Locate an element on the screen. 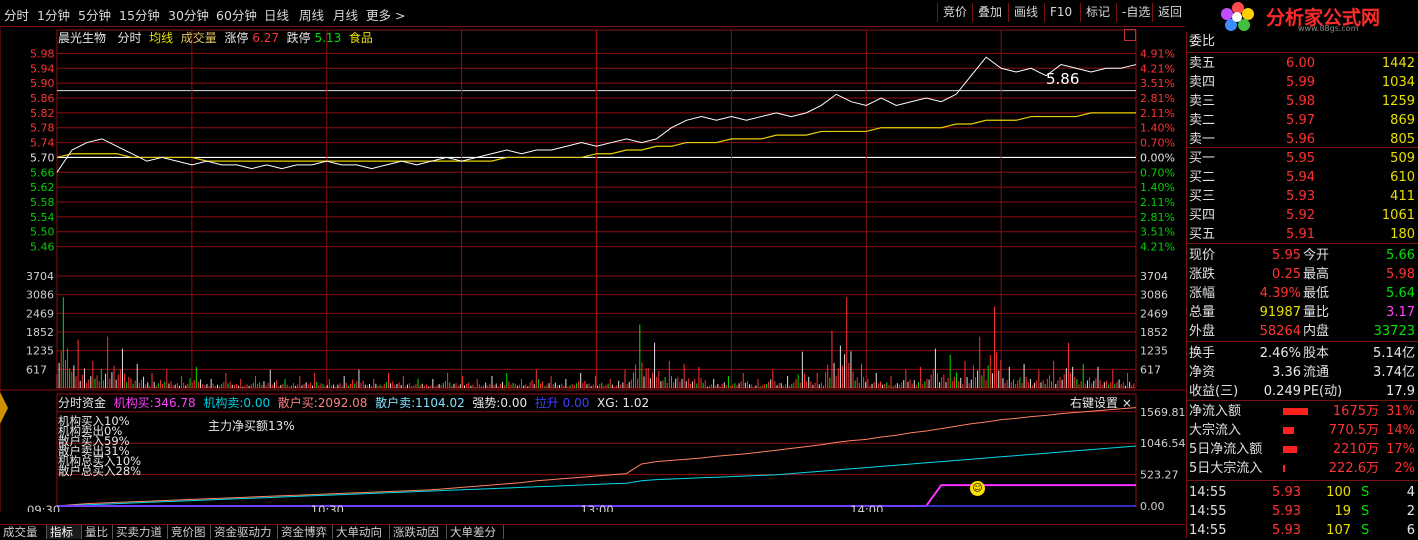  ask-label: 卖二 is located at coordinates (1202, 120).